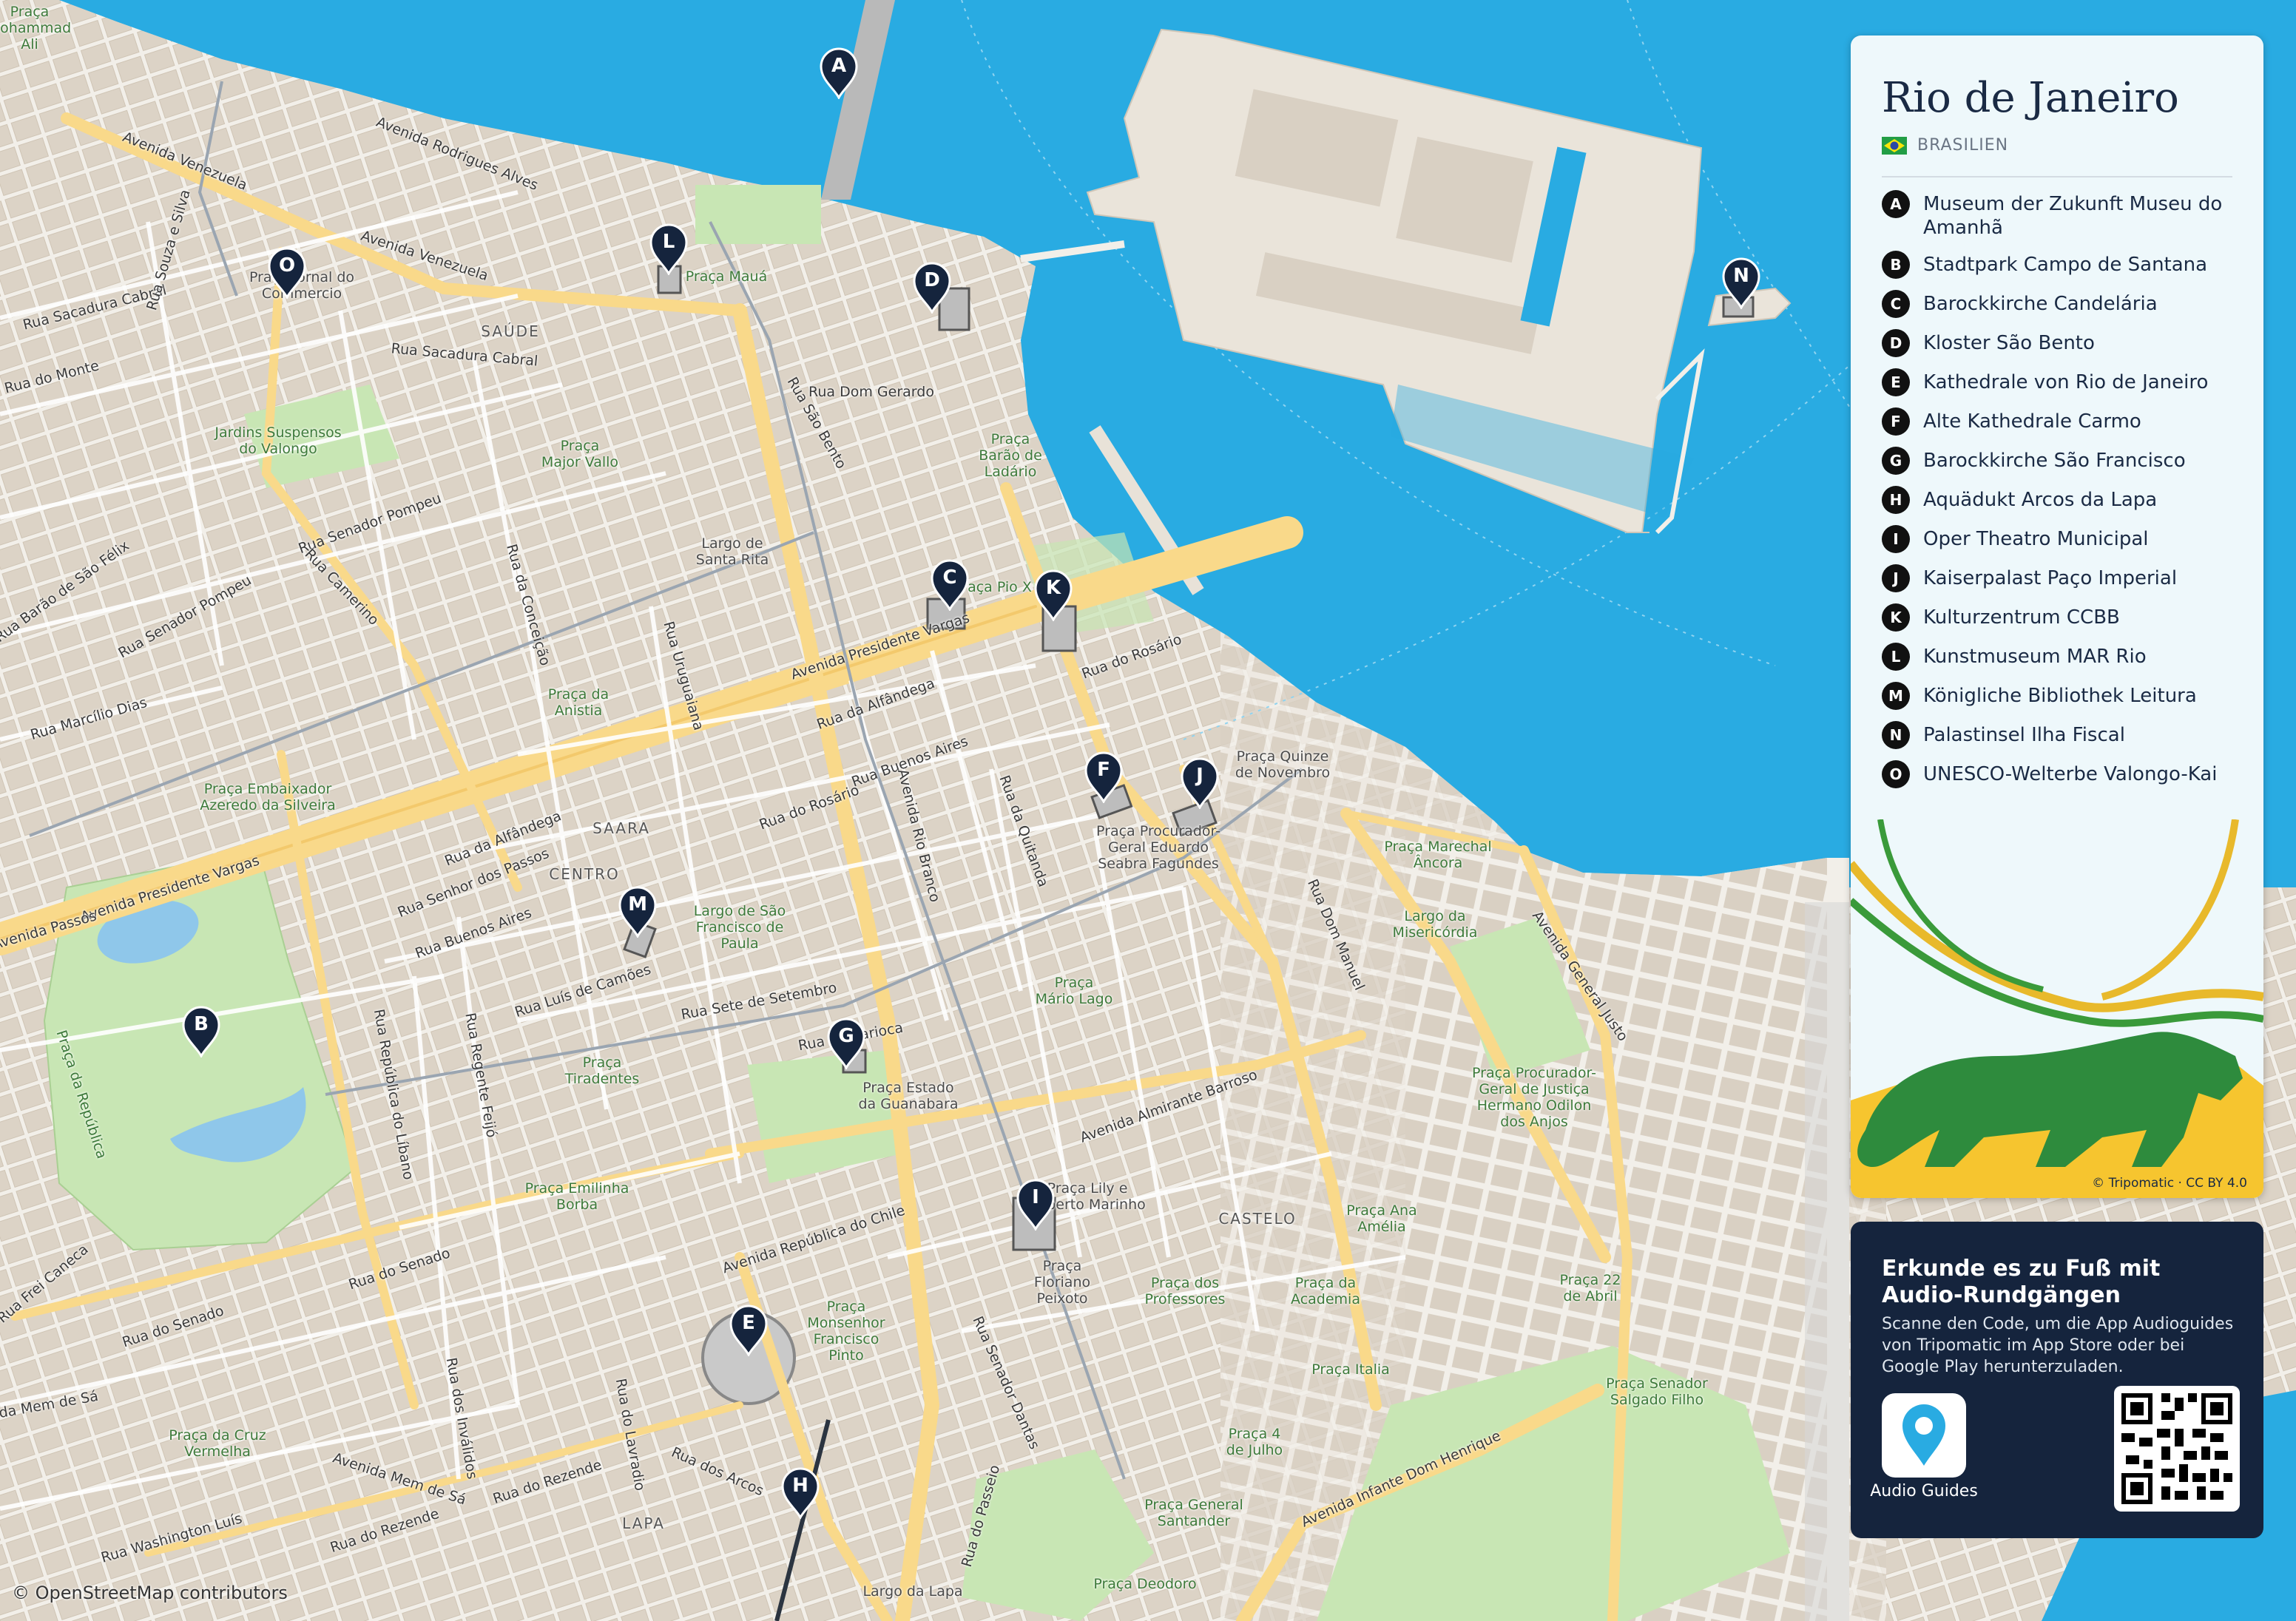 The width and height of the screenshot is (2296, 1621). I want to click on brazil-flag-icon, so click(1895, 145).